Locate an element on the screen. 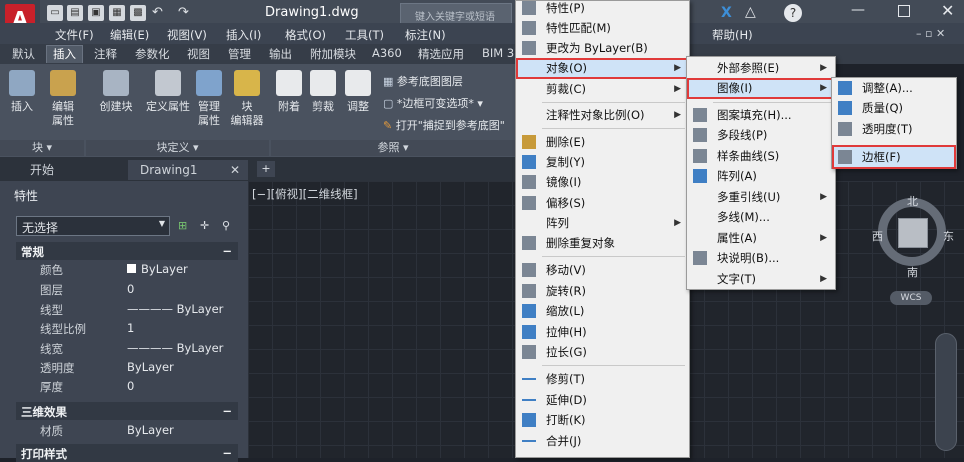  menu-item-scale: 缩放(L) is located at coordinates (602, 311).